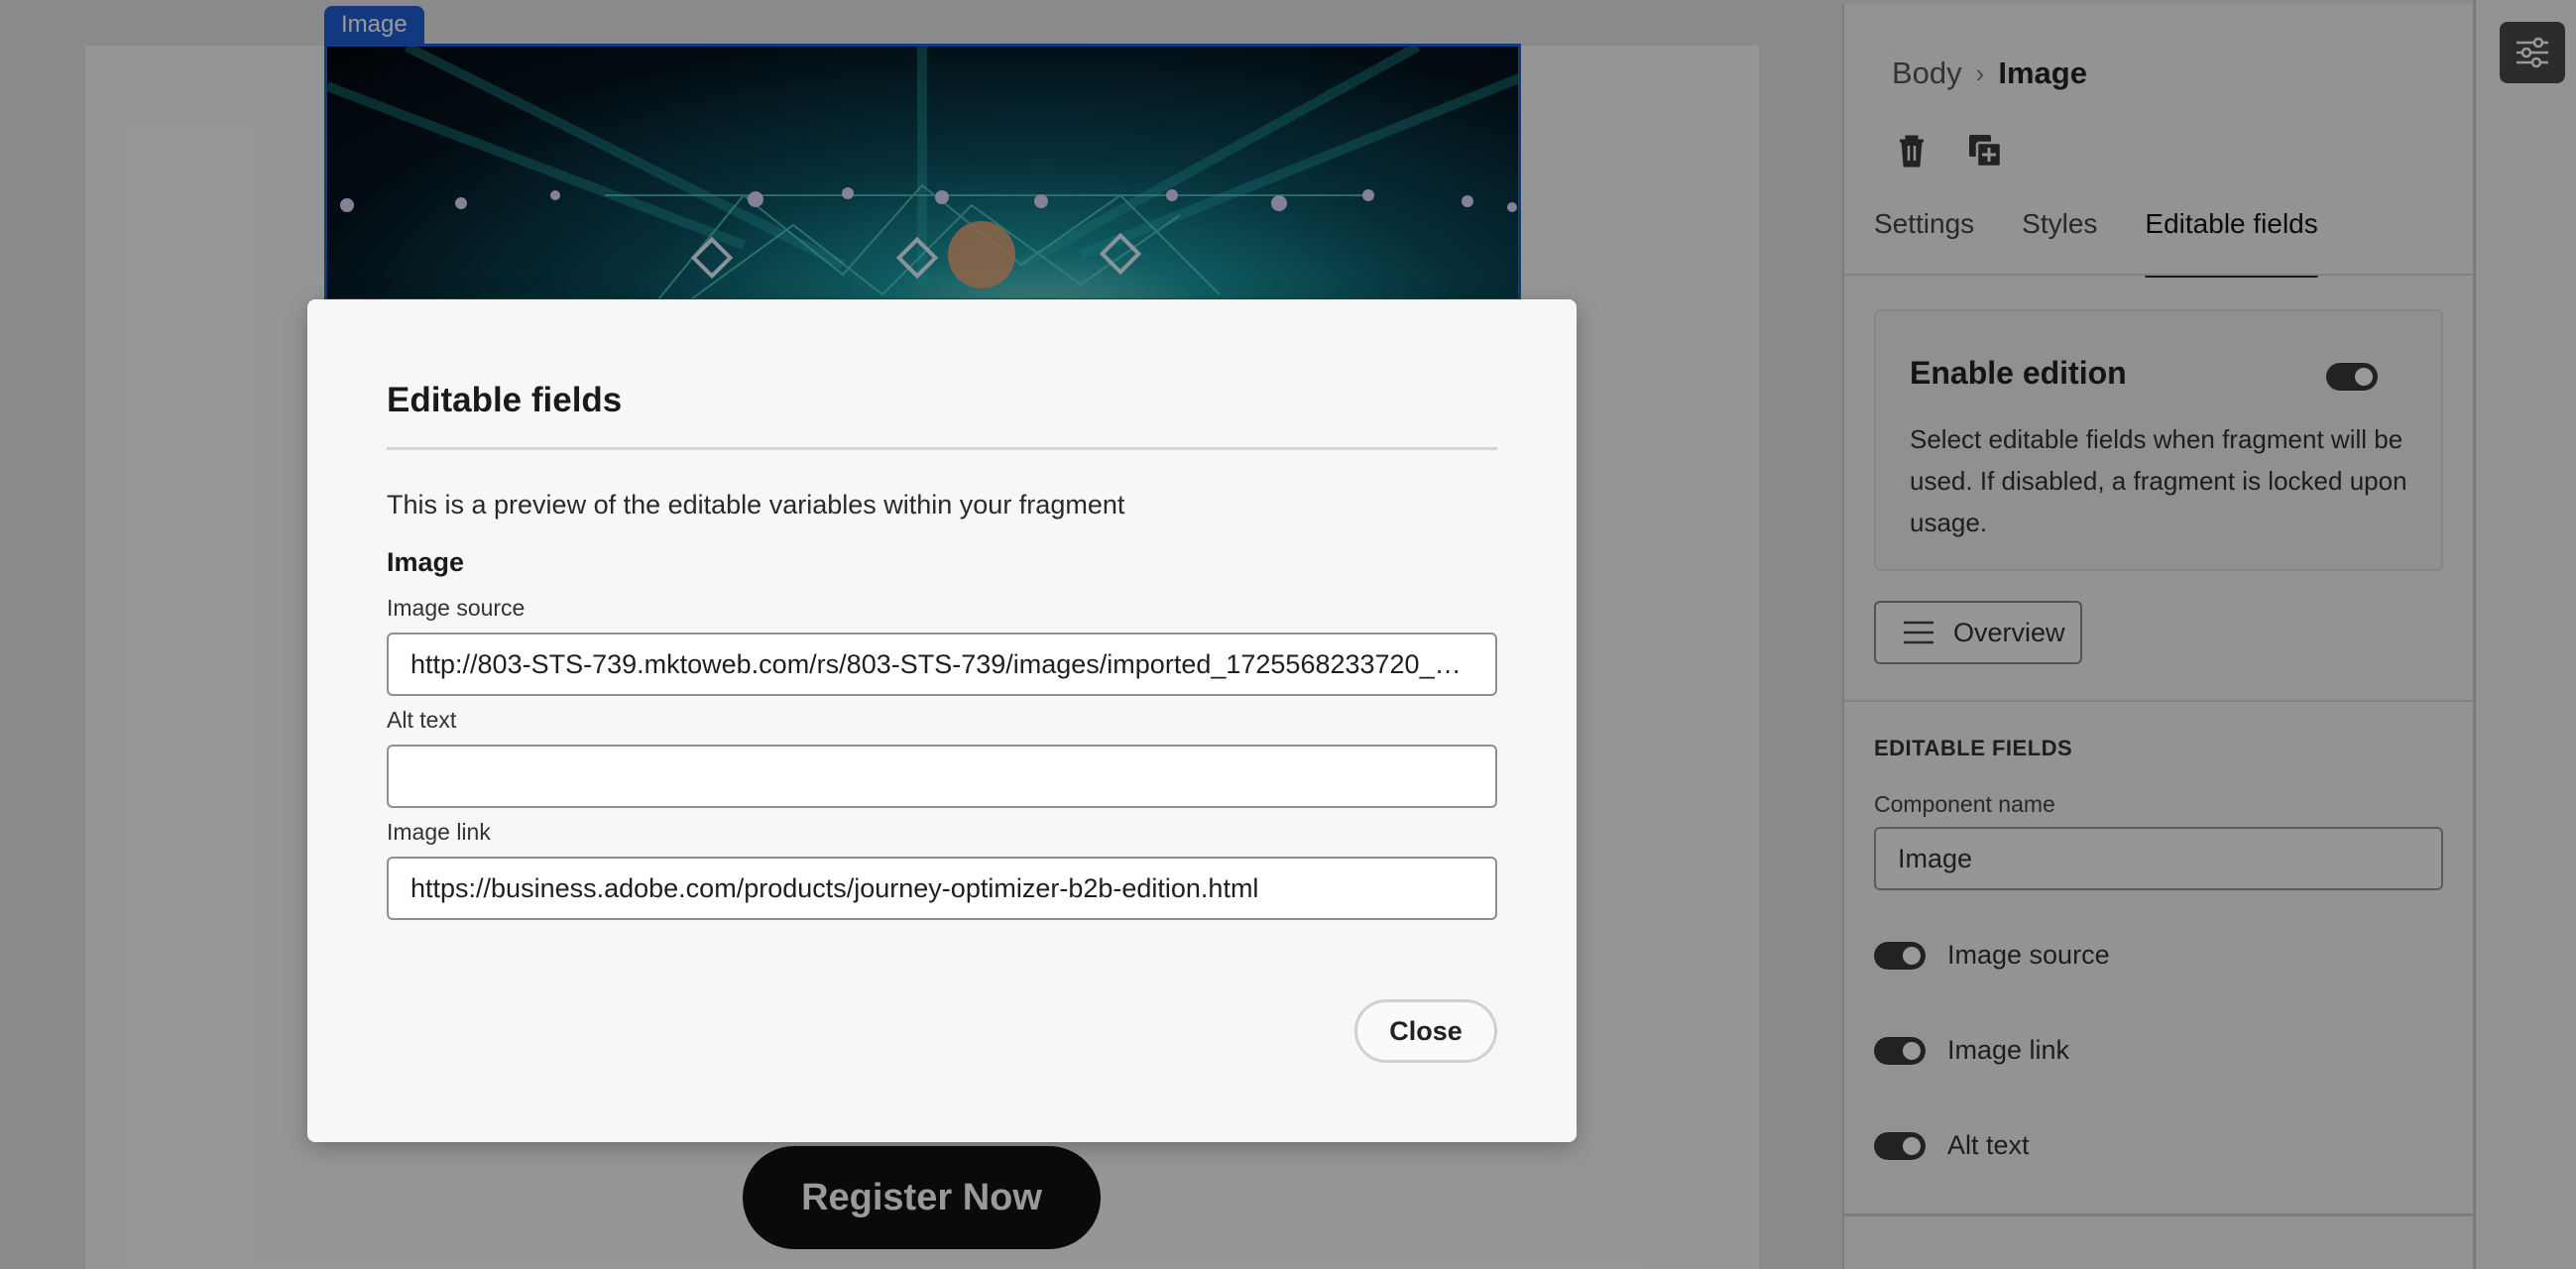 The image size is (2576, 1269). What do you see at coordinates (942, 448) in the screenshot?
I see `dialog-divider` at bounding box center [942, 448].